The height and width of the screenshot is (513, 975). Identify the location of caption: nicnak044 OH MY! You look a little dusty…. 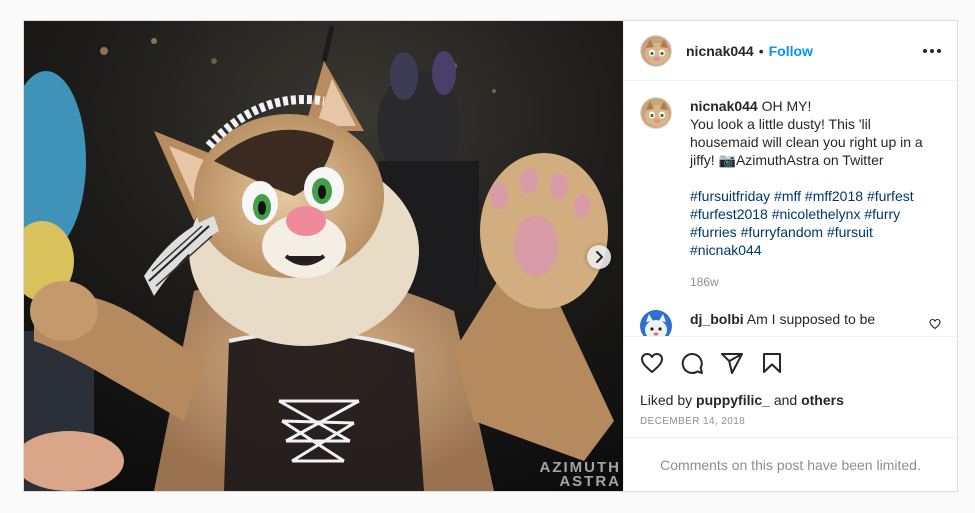
(790, 194).